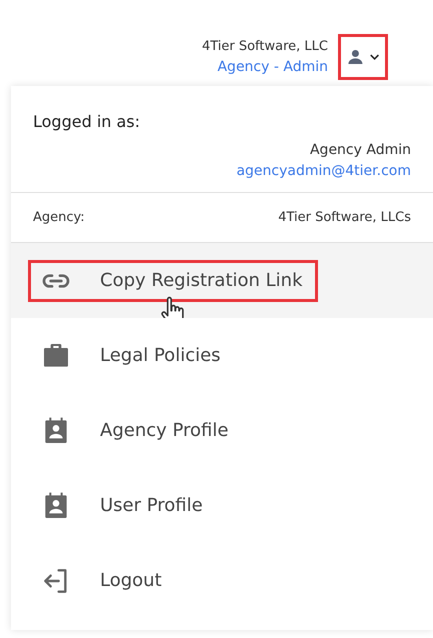 The image size is (433, 638). What do you see at coordinates (323, 171) in the screenshot?
I see `user-email: agencyadmin@4tier.com` at bounding box center [323, 171].